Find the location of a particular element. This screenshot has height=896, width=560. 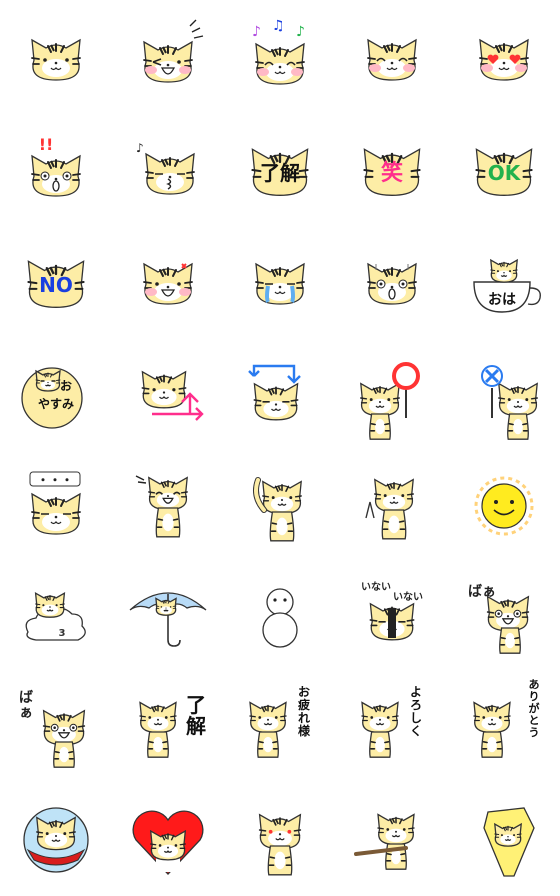

stamp-text: やすみ is located at coordinates (56, 404).